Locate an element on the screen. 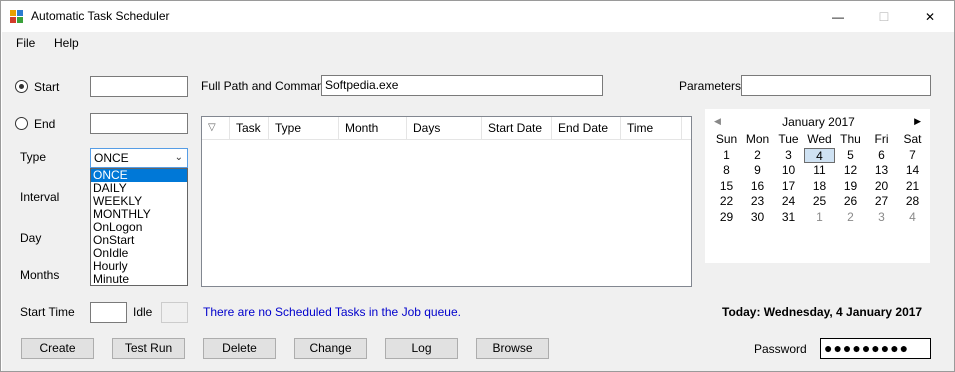  calendar-day: 17 is located at coordinates (788, 187).